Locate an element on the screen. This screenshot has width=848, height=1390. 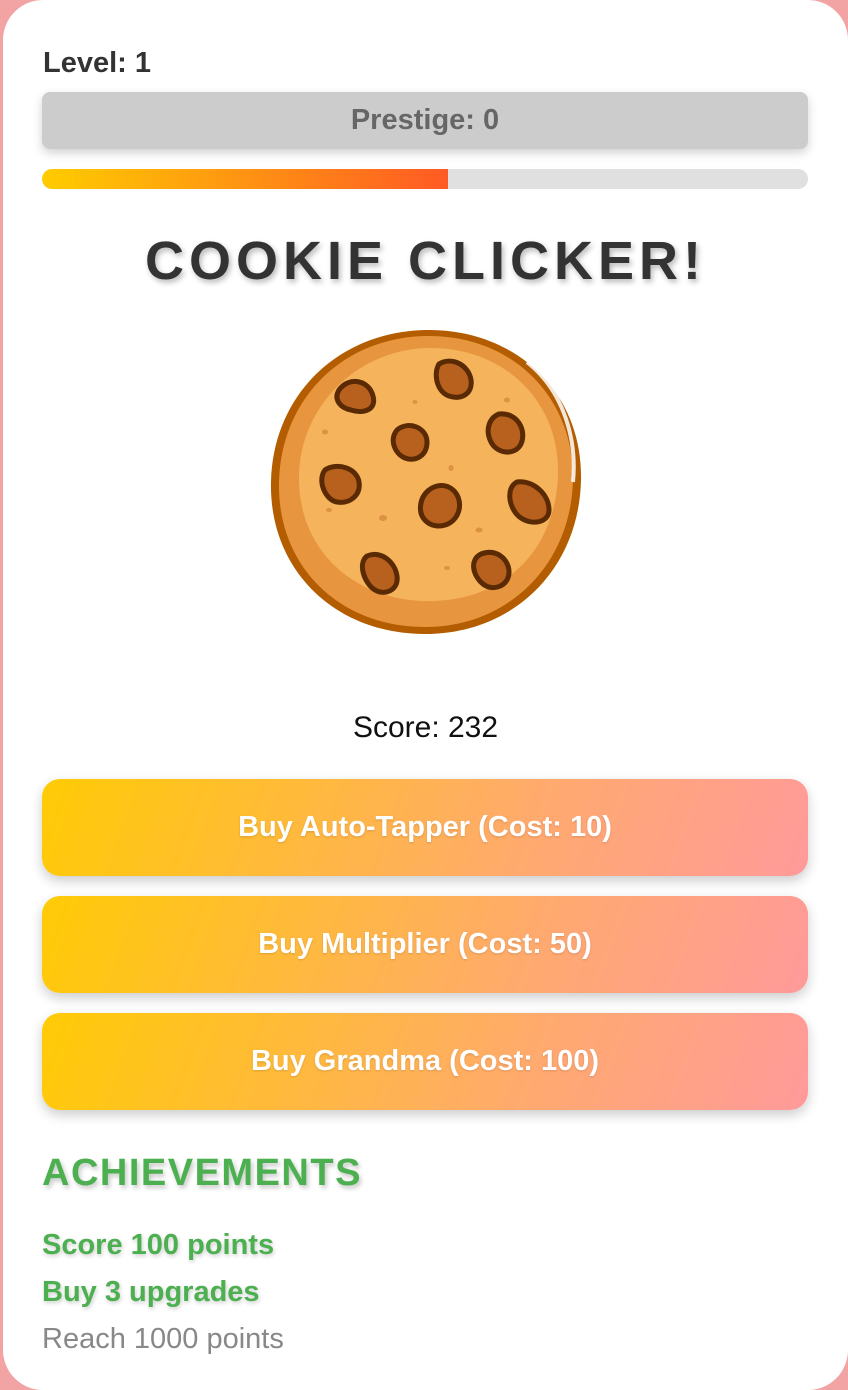
level-progress-fill is located at coordinates (245, 179).